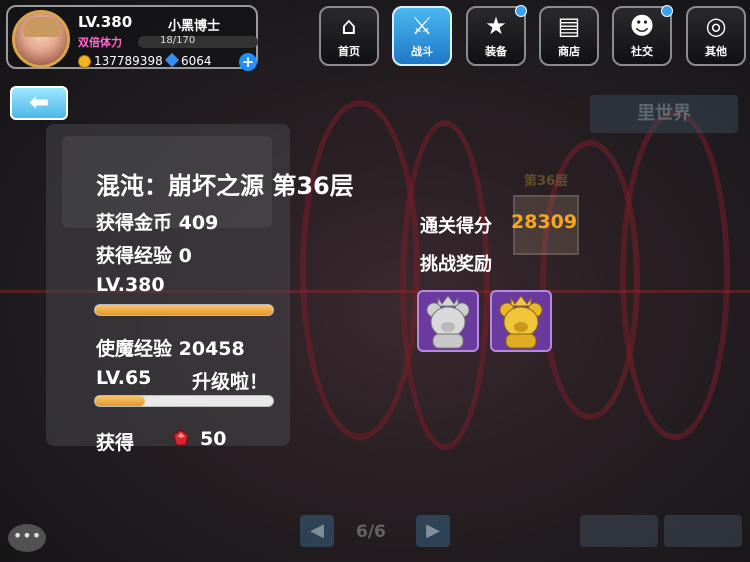  I want to click on score-value: 28309, so click(544, 222).